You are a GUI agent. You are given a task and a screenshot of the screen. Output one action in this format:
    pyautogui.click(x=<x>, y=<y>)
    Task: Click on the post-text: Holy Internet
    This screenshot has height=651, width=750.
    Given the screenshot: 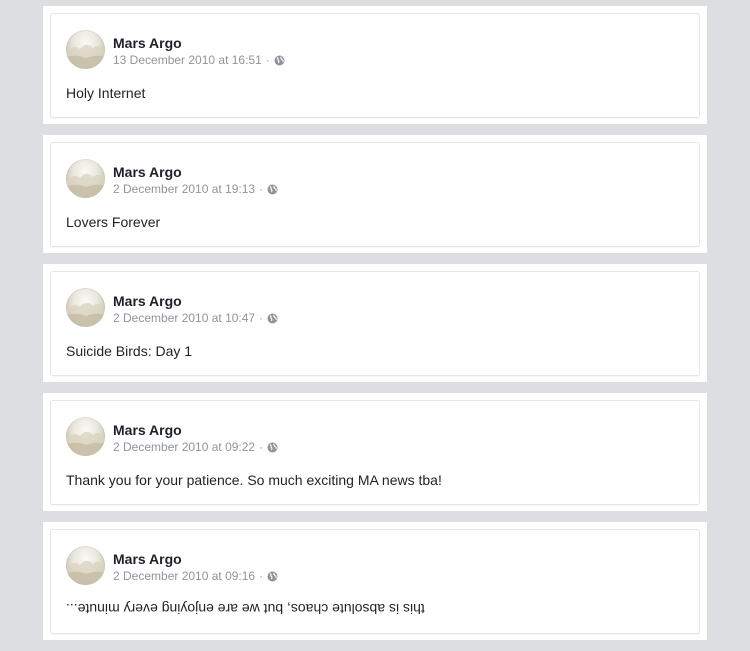 What is the action you would take?
    pyautogui.click(x=106, y=93)
    